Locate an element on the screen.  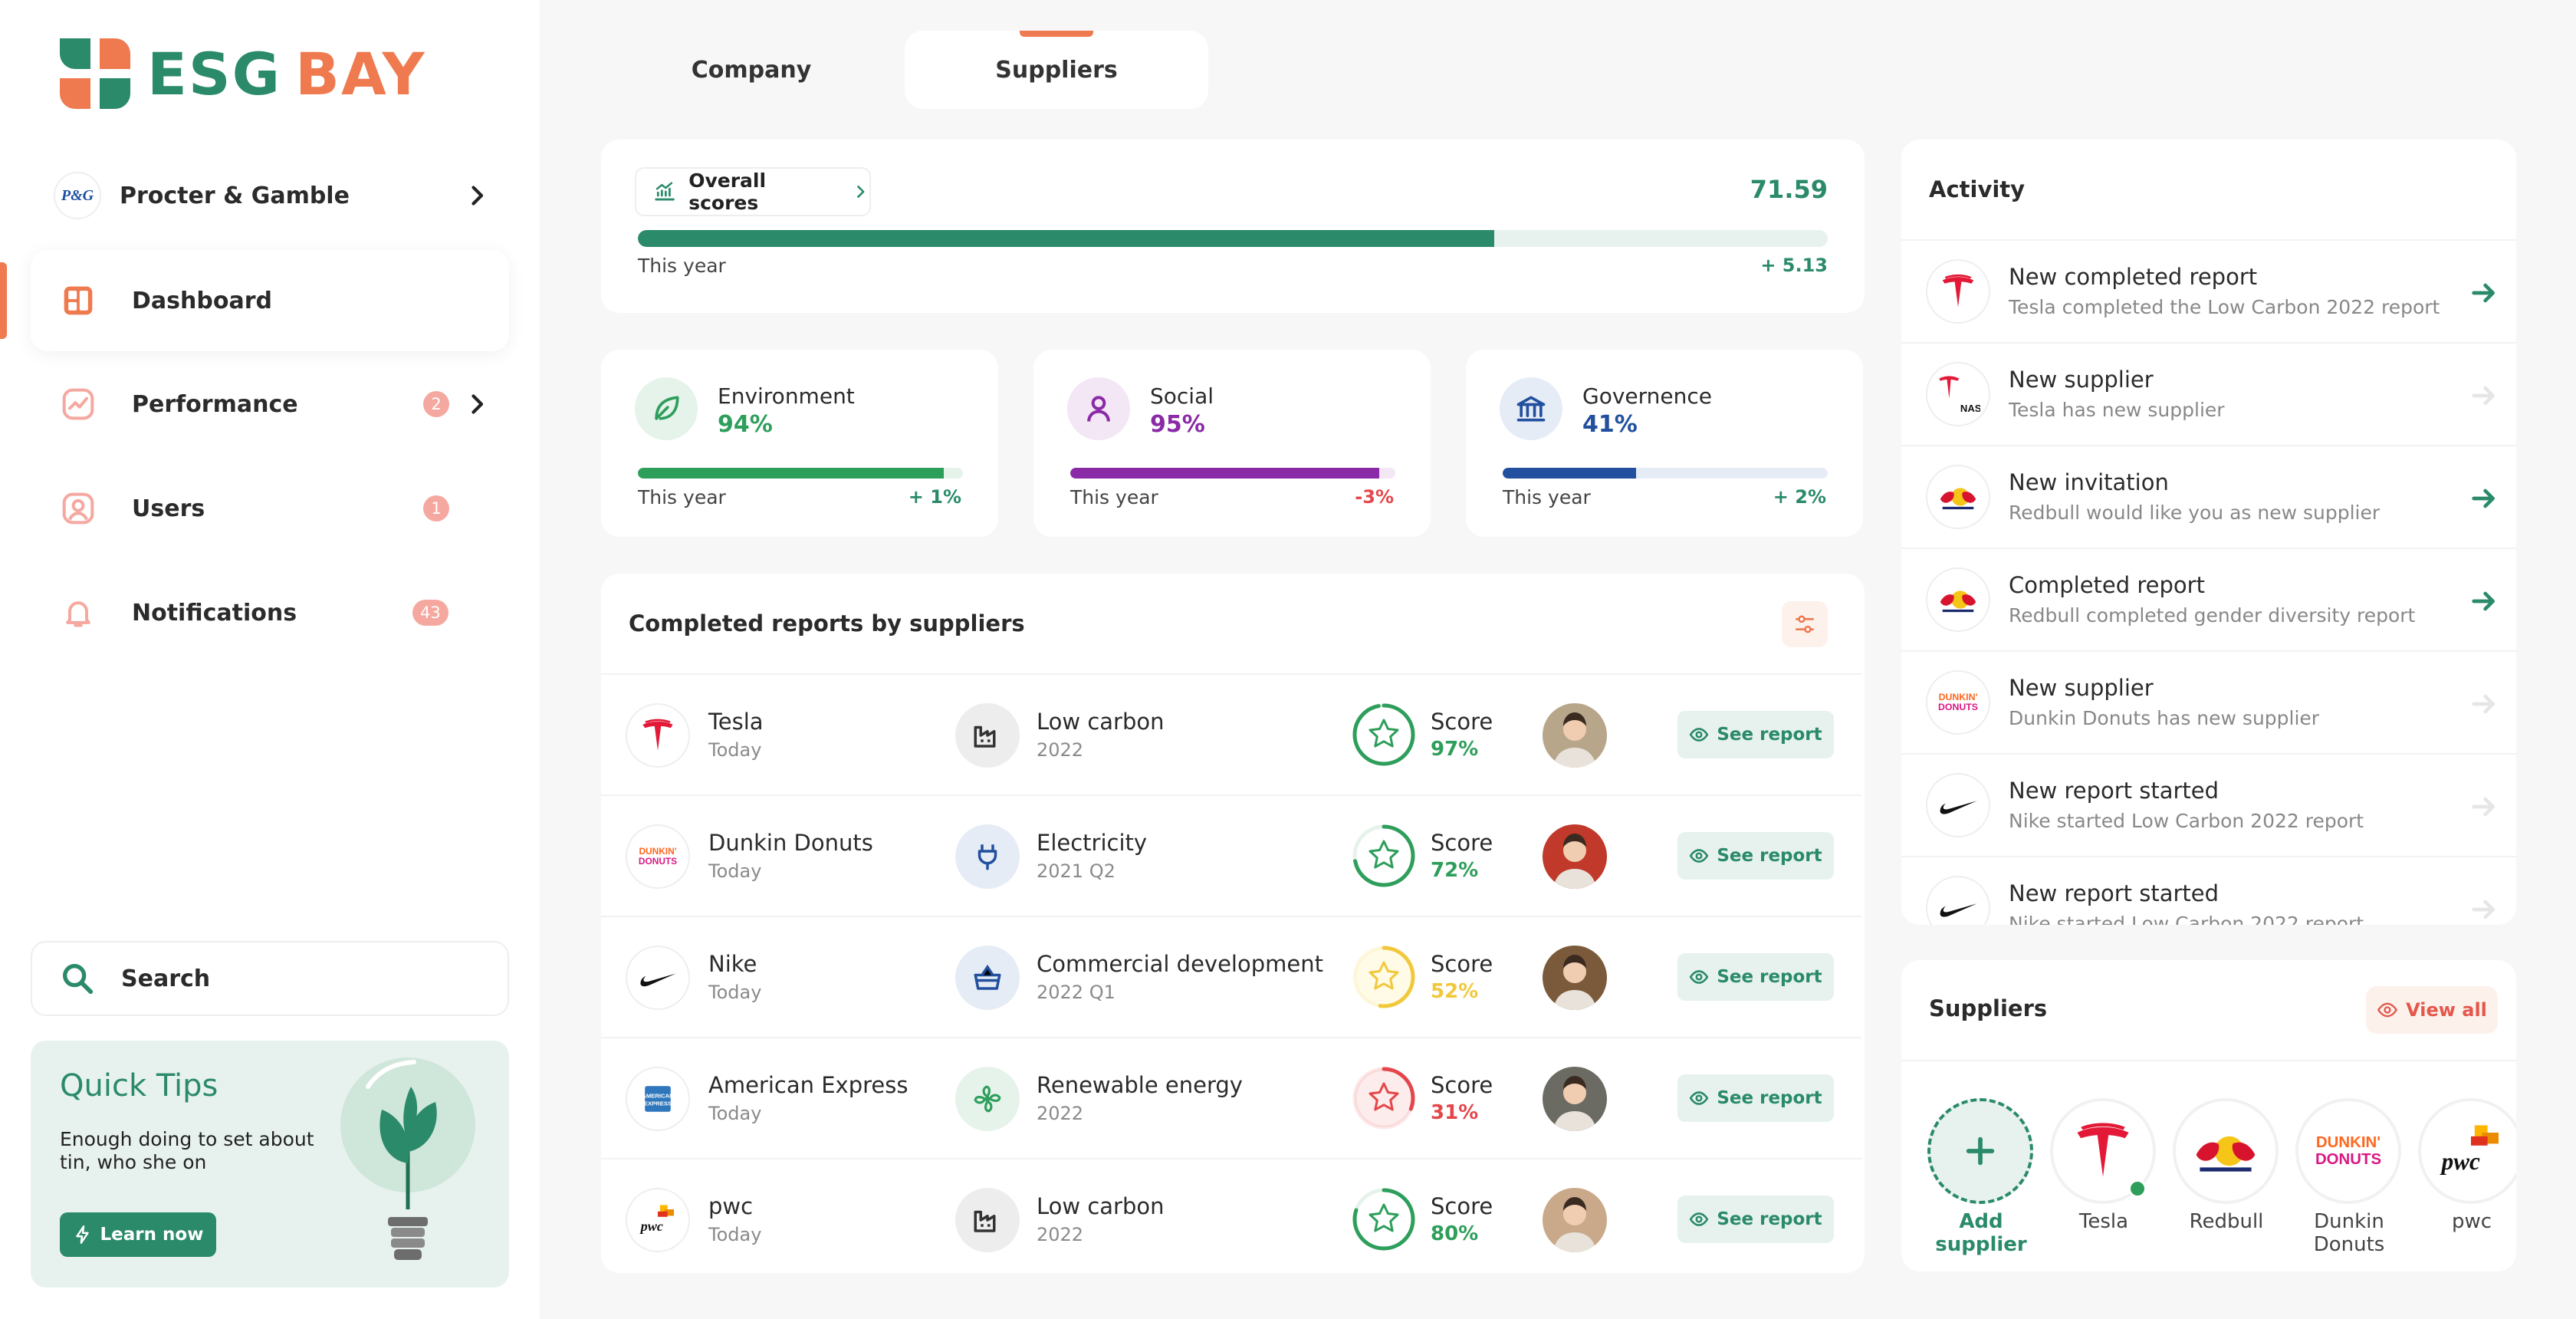
overall-scores-button: Overall scores is located at coordinates (753, 191).